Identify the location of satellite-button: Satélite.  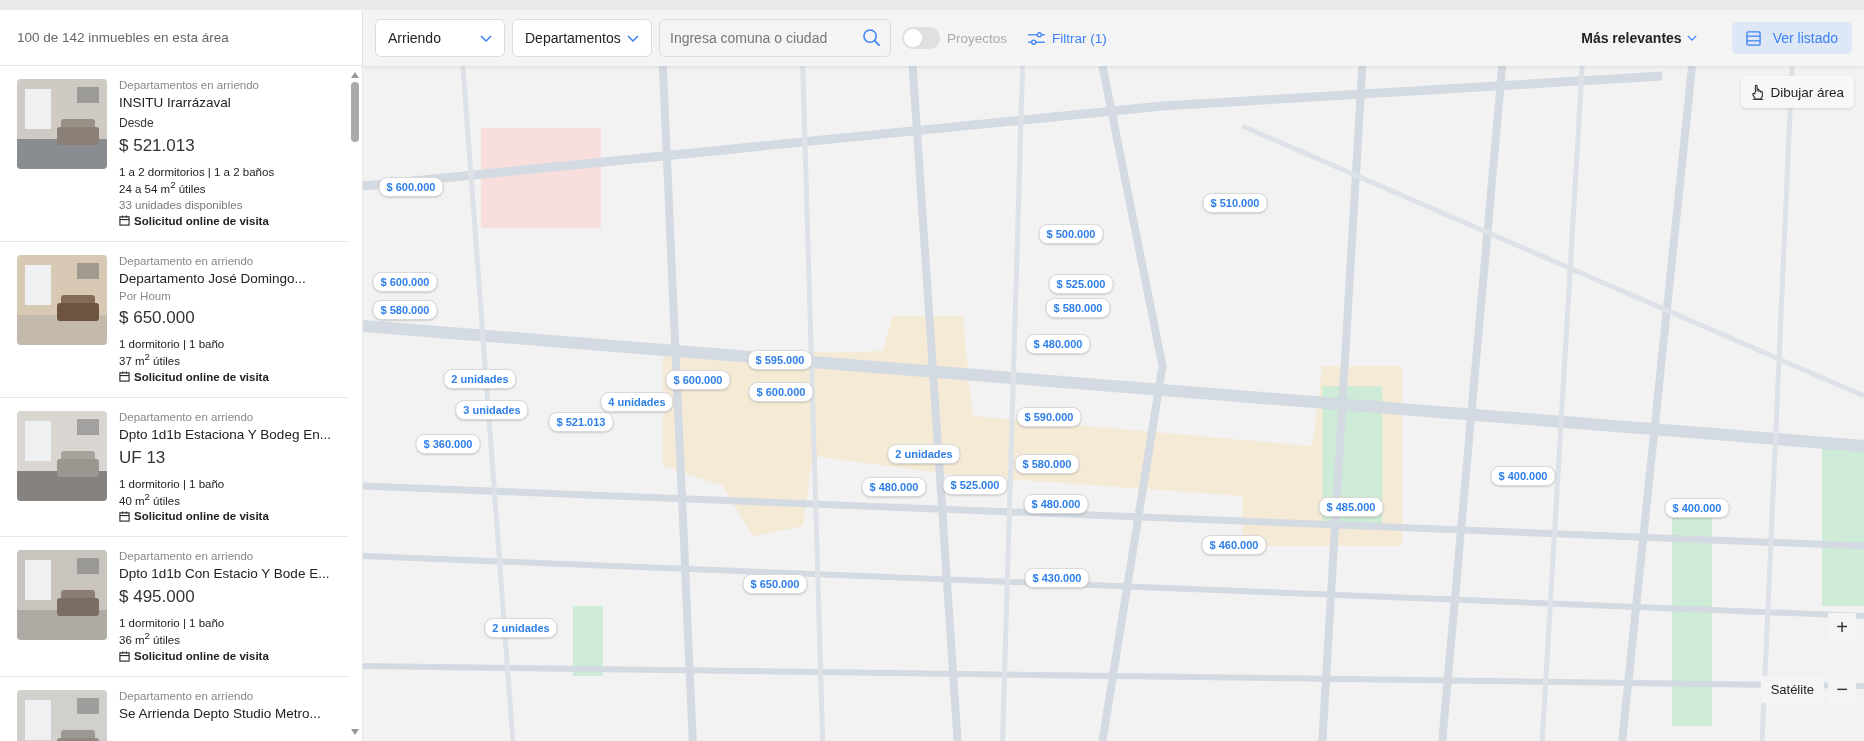
(1792, 689).